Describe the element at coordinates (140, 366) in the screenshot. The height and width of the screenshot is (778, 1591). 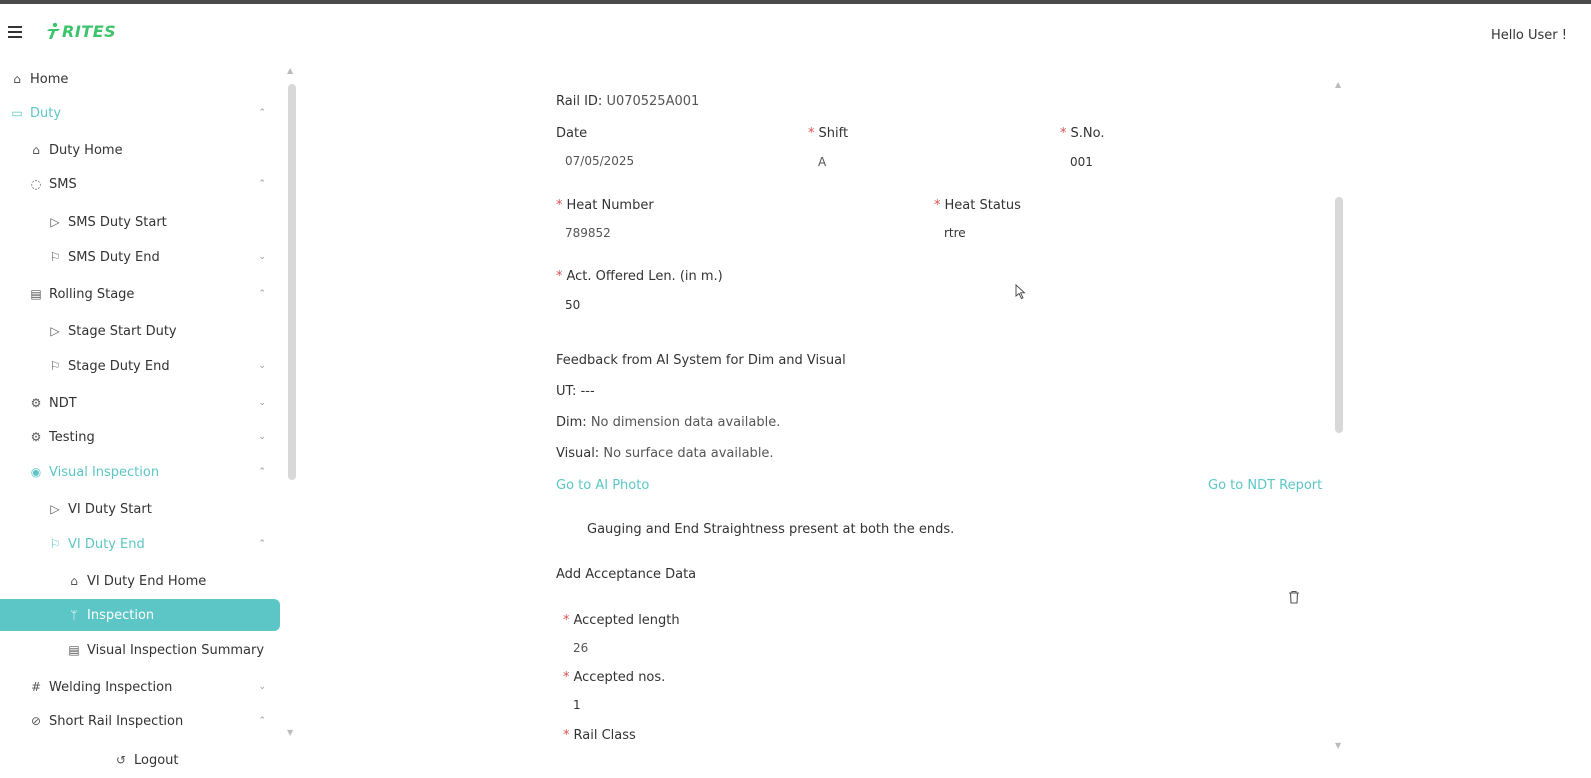
I see `sidebar-item-stage-duty-end: ⚐ Stage Duty End ⌄` at that location.